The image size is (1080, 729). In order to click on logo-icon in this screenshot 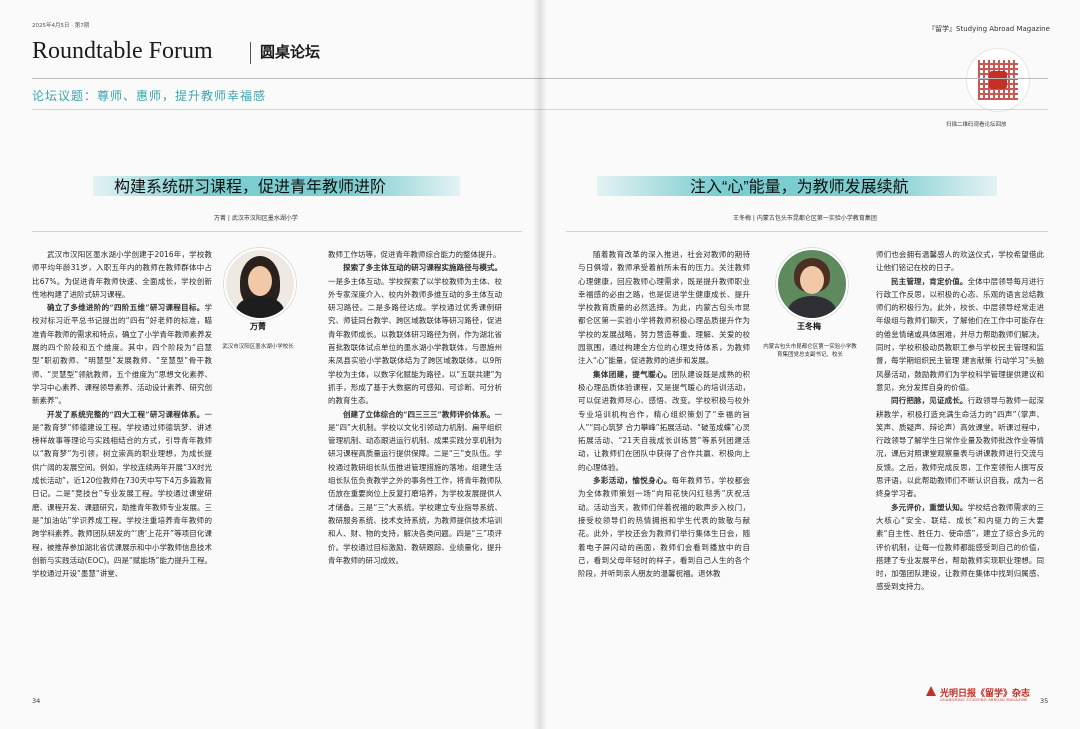, I will do `click(998, 80)`.